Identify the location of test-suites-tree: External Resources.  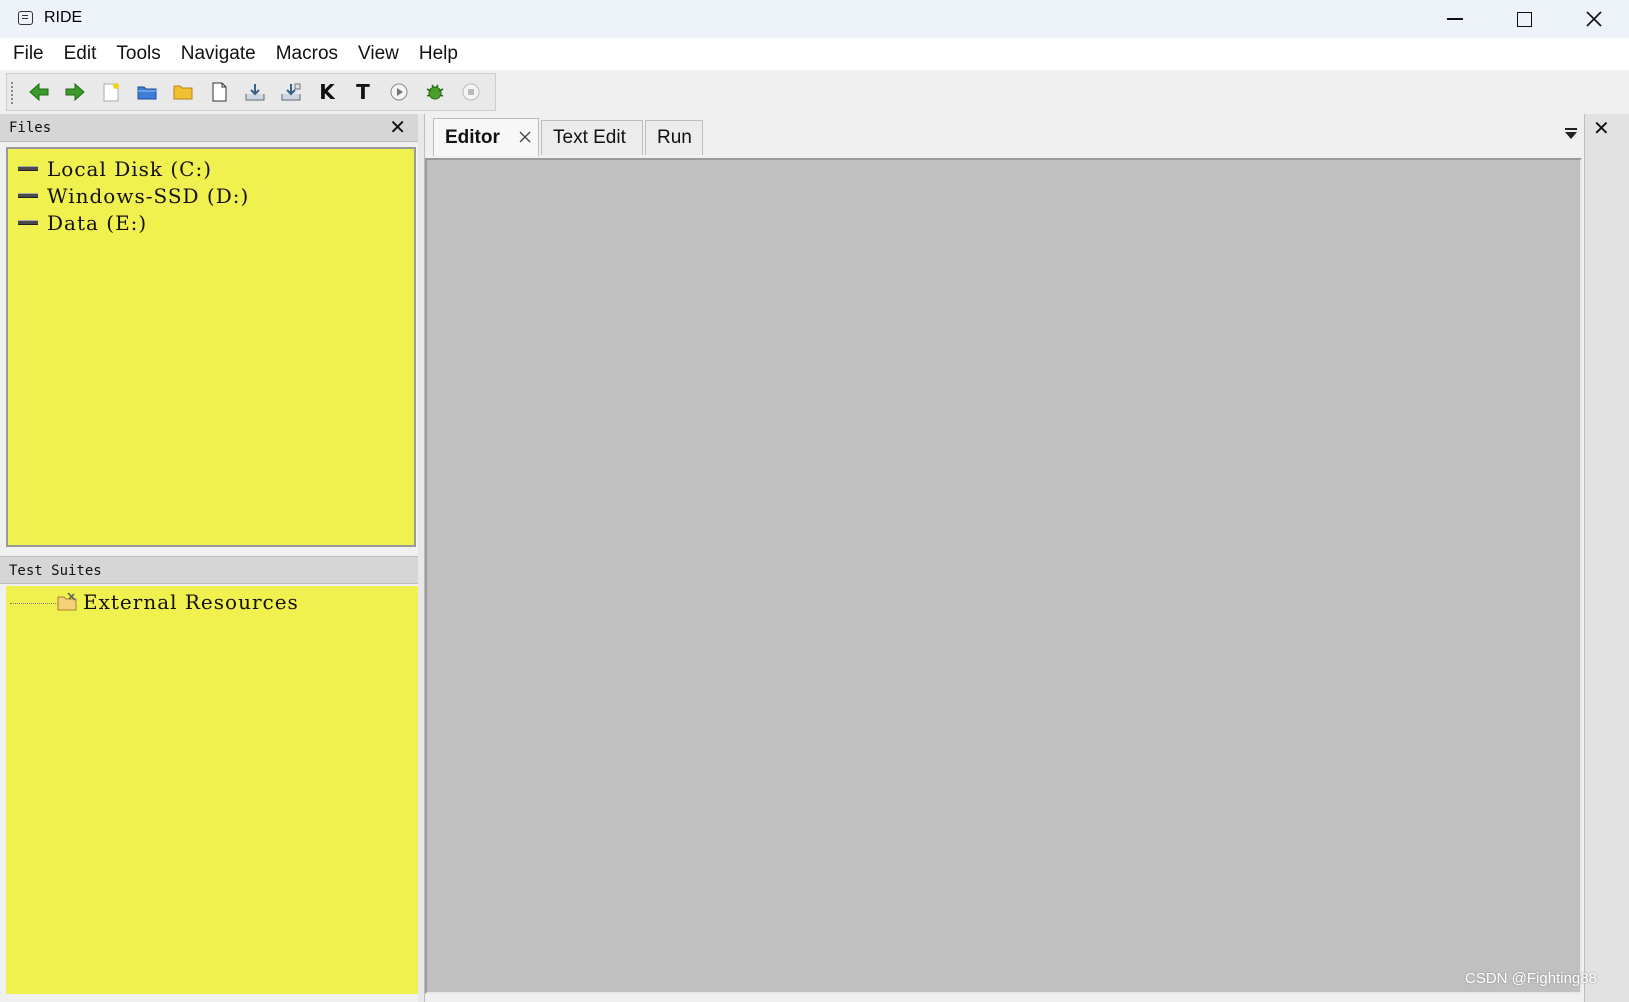
(212, 790).